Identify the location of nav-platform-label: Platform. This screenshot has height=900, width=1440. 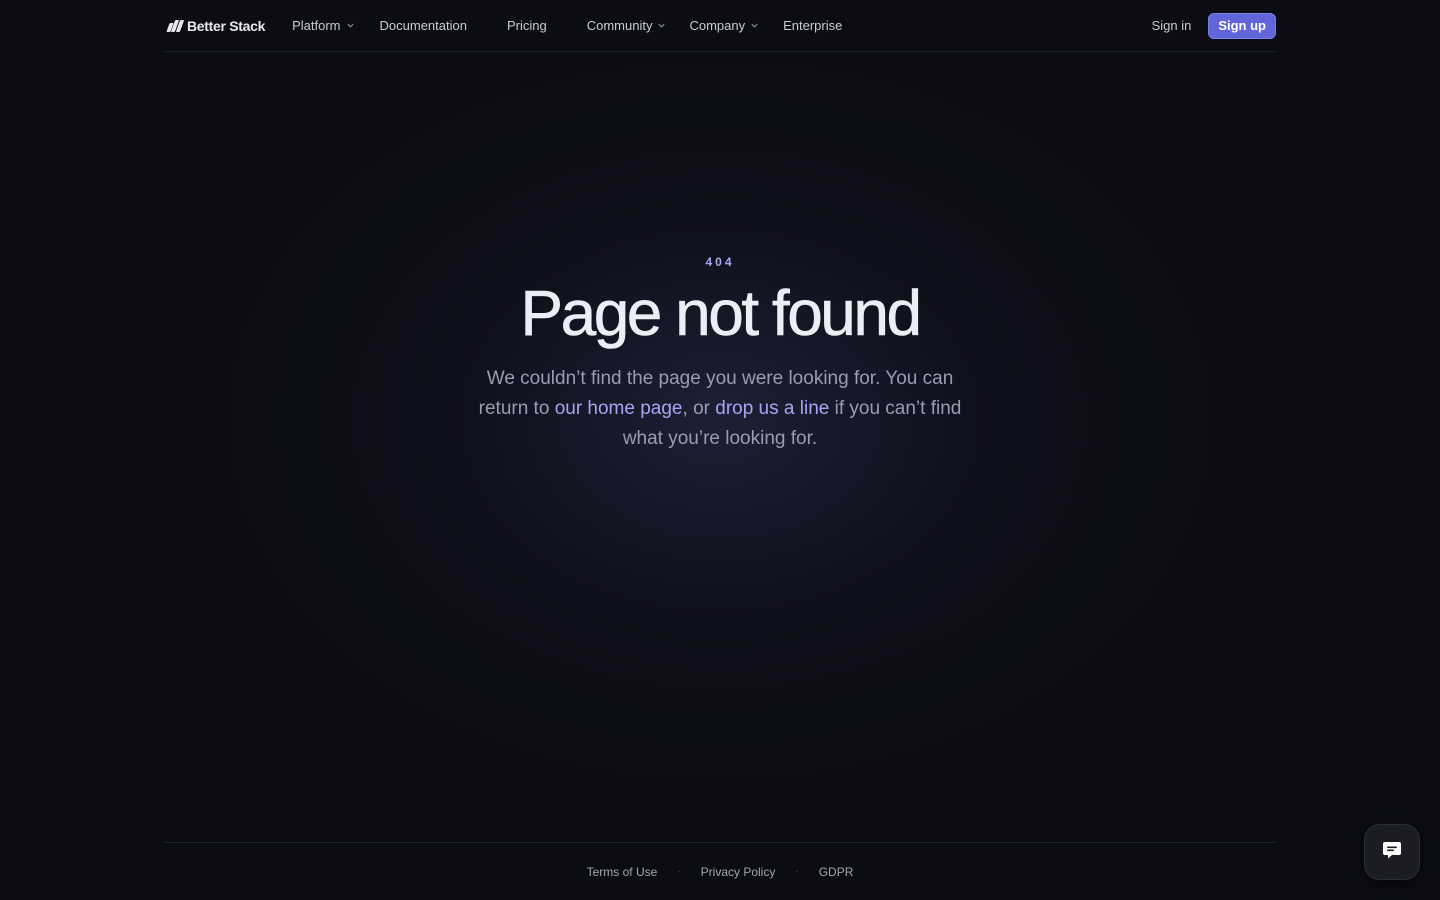
(316, 25).